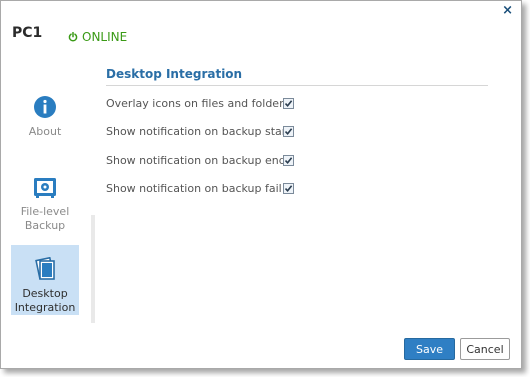 This screenshot has height=377, width=530. I want to click on sidebar-item-label: File-level Backup, so click(45, 218).